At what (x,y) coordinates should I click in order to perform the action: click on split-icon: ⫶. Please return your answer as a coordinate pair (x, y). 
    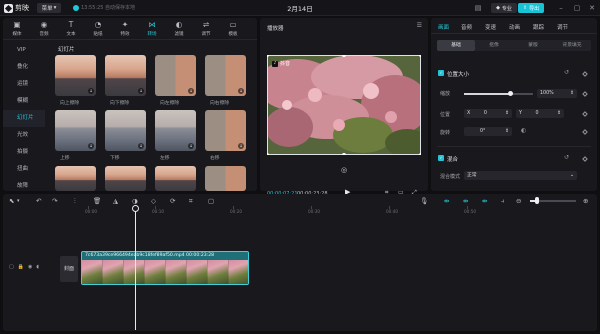
    Looking at the image, I should click on (75, 201).